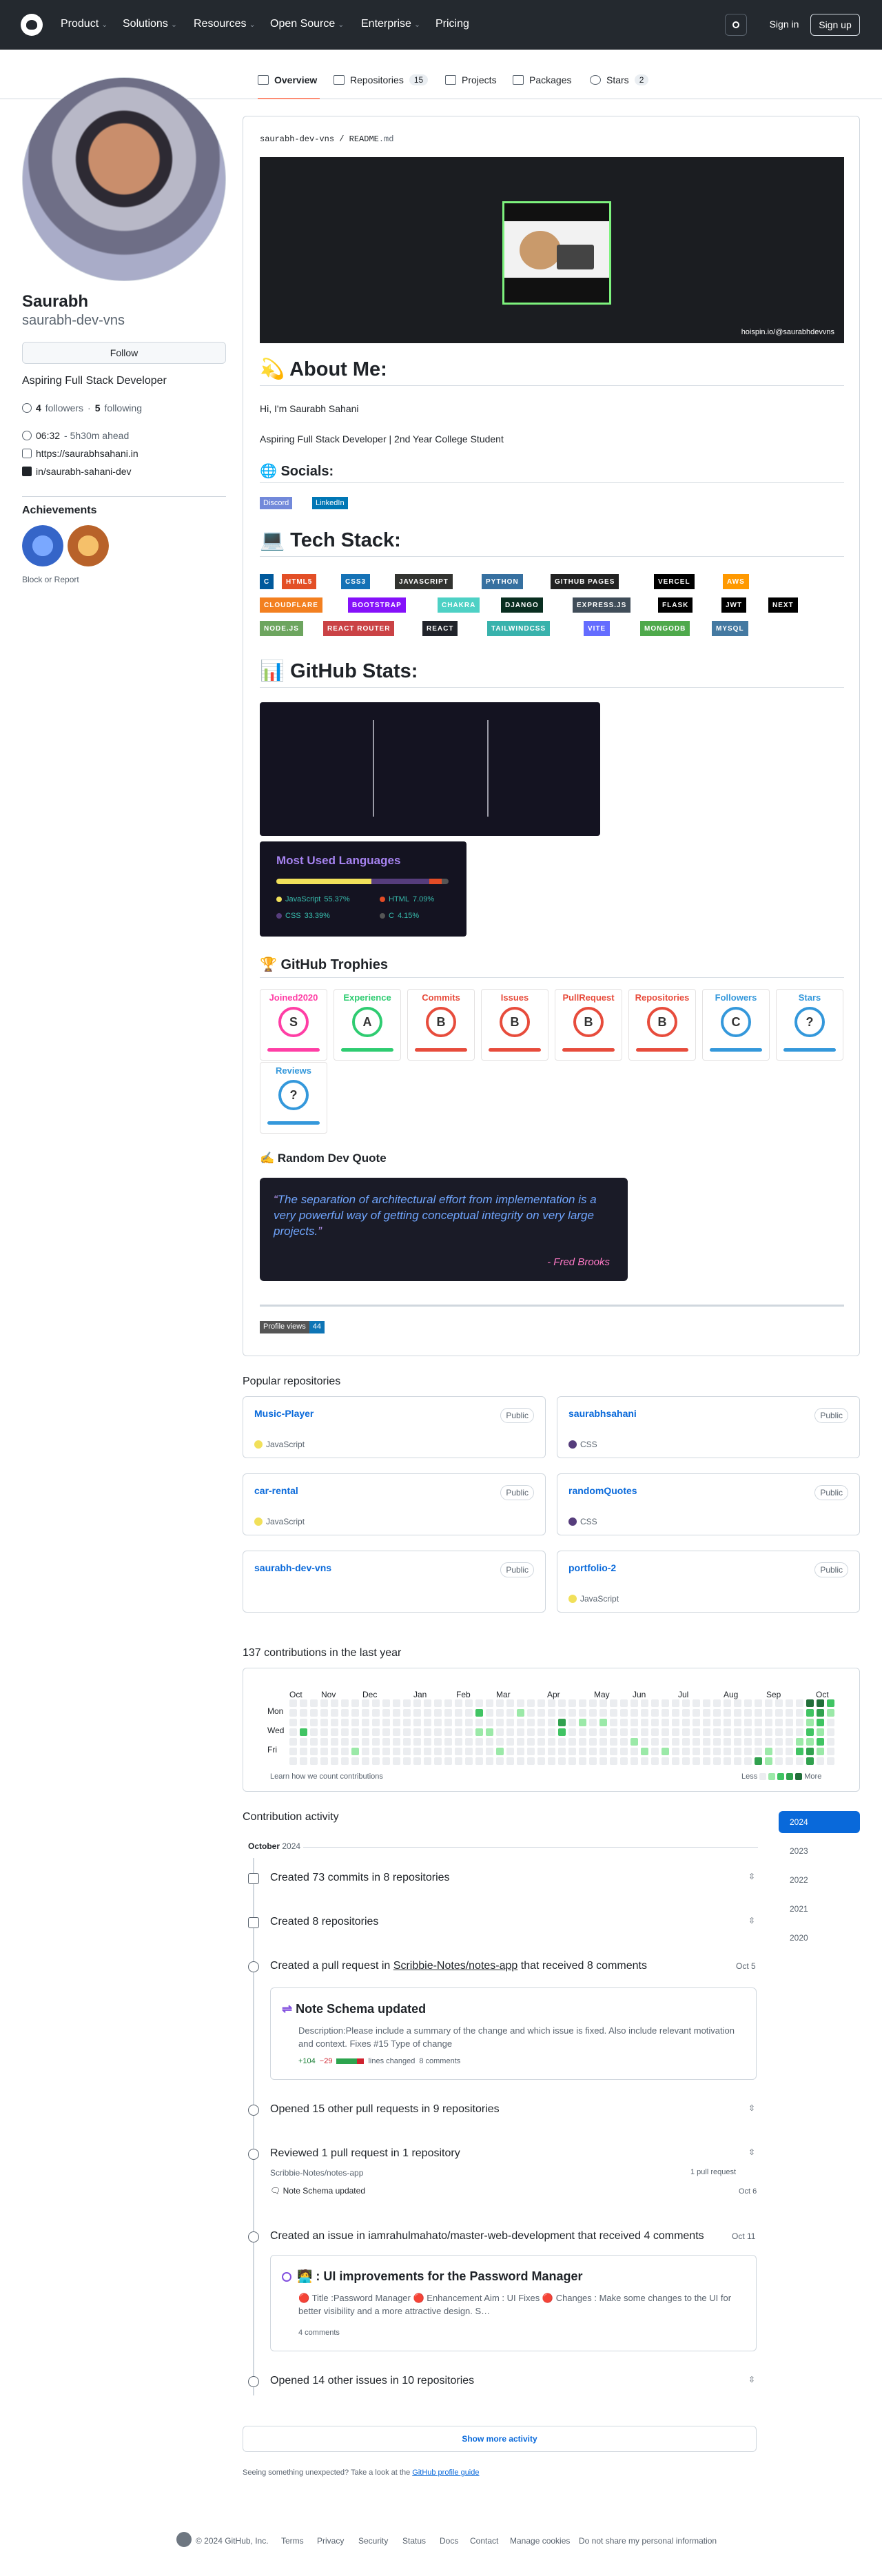 The height and width of the screenshot is (2576, 882). What do you see at coordinates (588, 1025) in the screenshot?
I see `trophy-card: PullRequest B` at bounding box center [588, 1025].